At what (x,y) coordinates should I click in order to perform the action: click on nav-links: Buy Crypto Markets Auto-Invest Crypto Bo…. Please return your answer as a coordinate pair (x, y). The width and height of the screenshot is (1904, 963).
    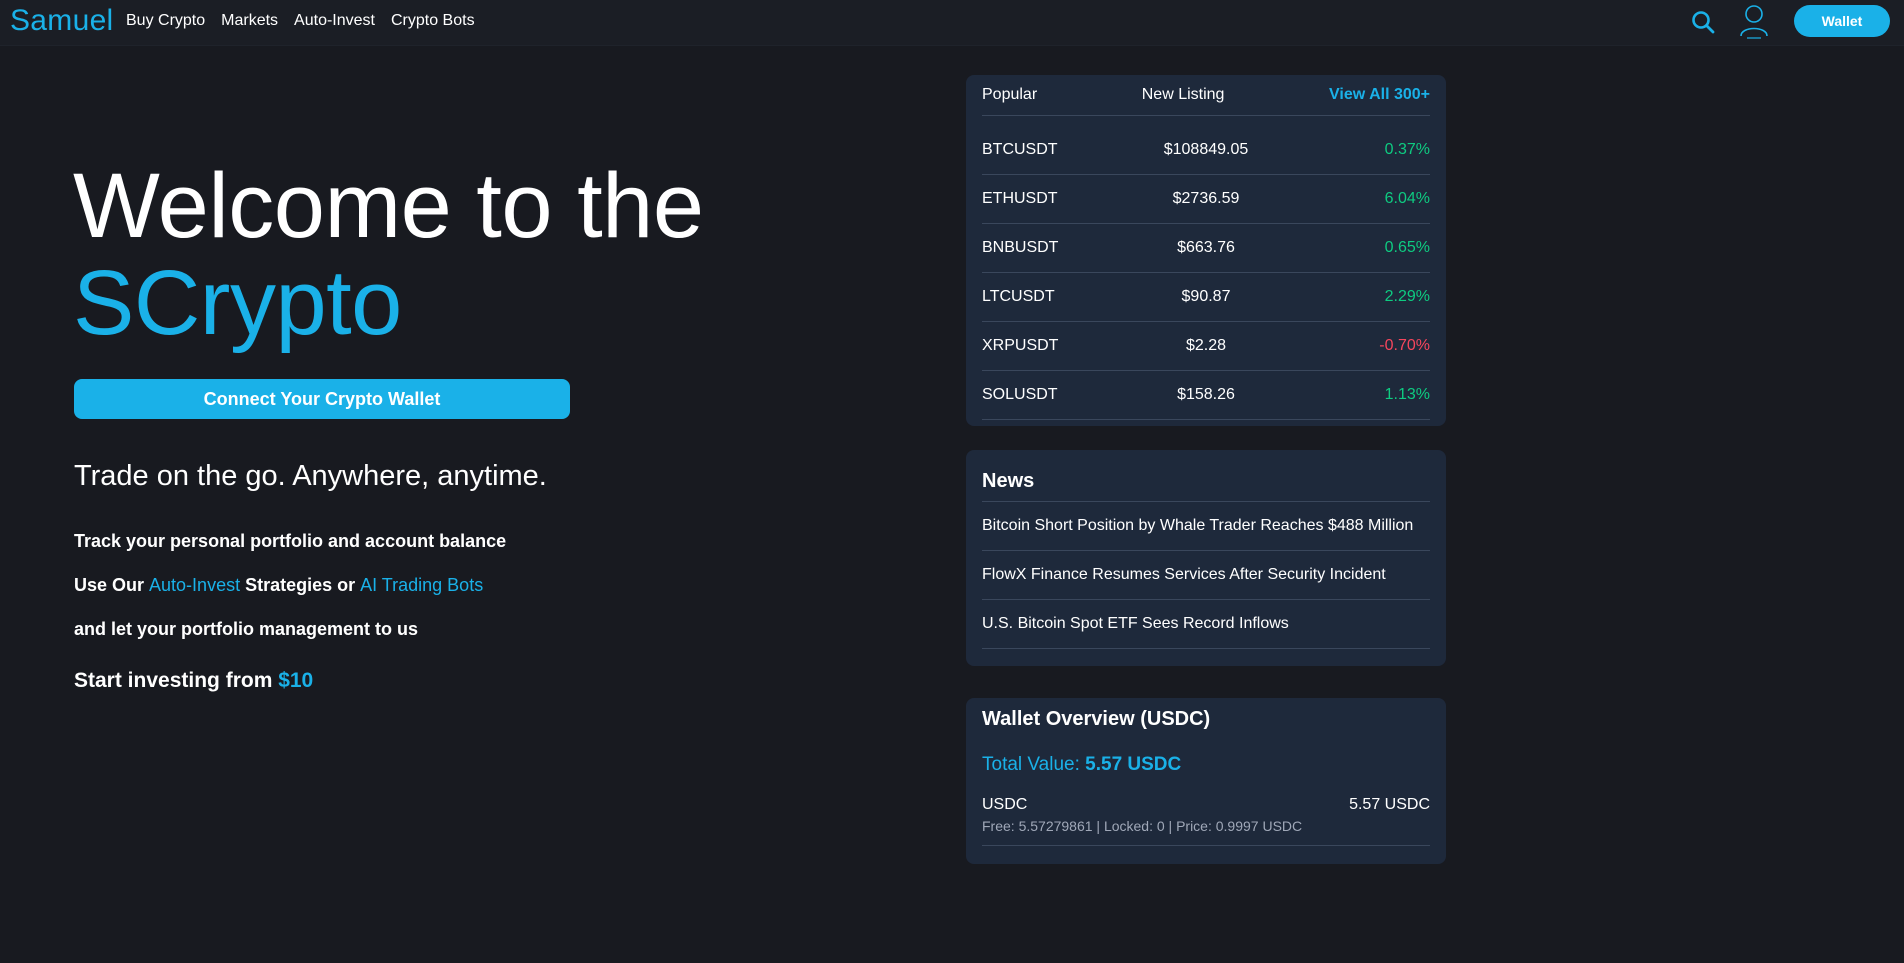
    Looking at the image, I should click on (308, 21).